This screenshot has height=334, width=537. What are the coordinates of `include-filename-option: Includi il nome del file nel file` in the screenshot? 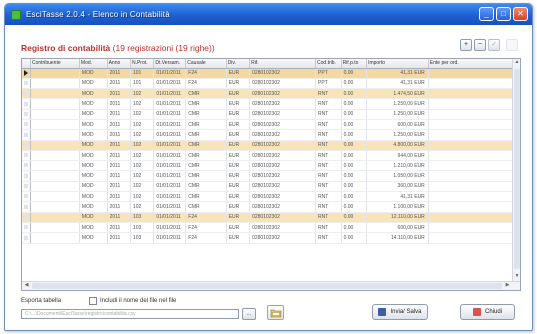 It's located at (132, 301).